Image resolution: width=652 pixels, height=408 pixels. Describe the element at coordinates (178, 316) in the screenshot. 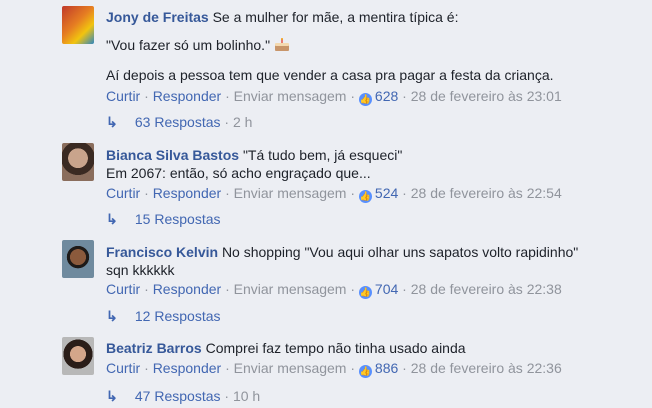

I see `replies-count: 12 Respostas` at that location.